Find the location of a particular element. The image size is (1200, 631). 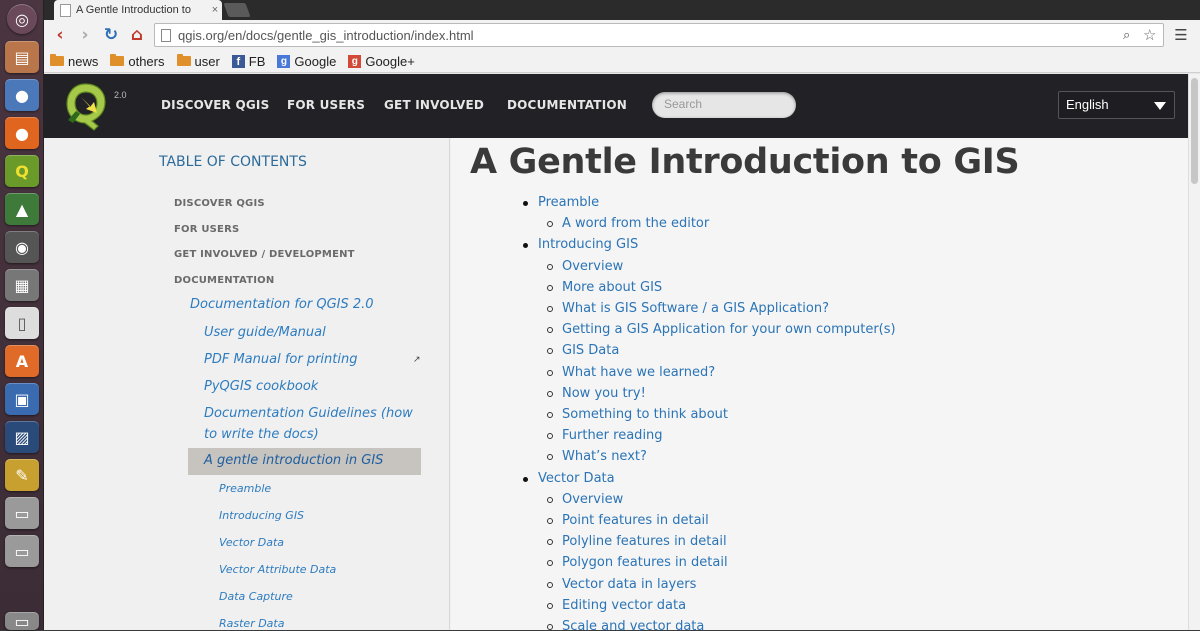

toc-link-section: What’s next? is located at coordinates (597, 456).